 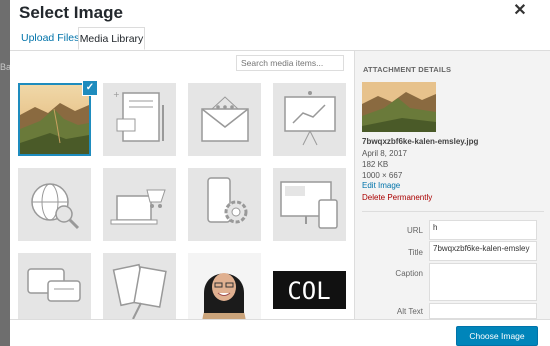 I want to click on media-item-chat, so click(x=54, y=289).